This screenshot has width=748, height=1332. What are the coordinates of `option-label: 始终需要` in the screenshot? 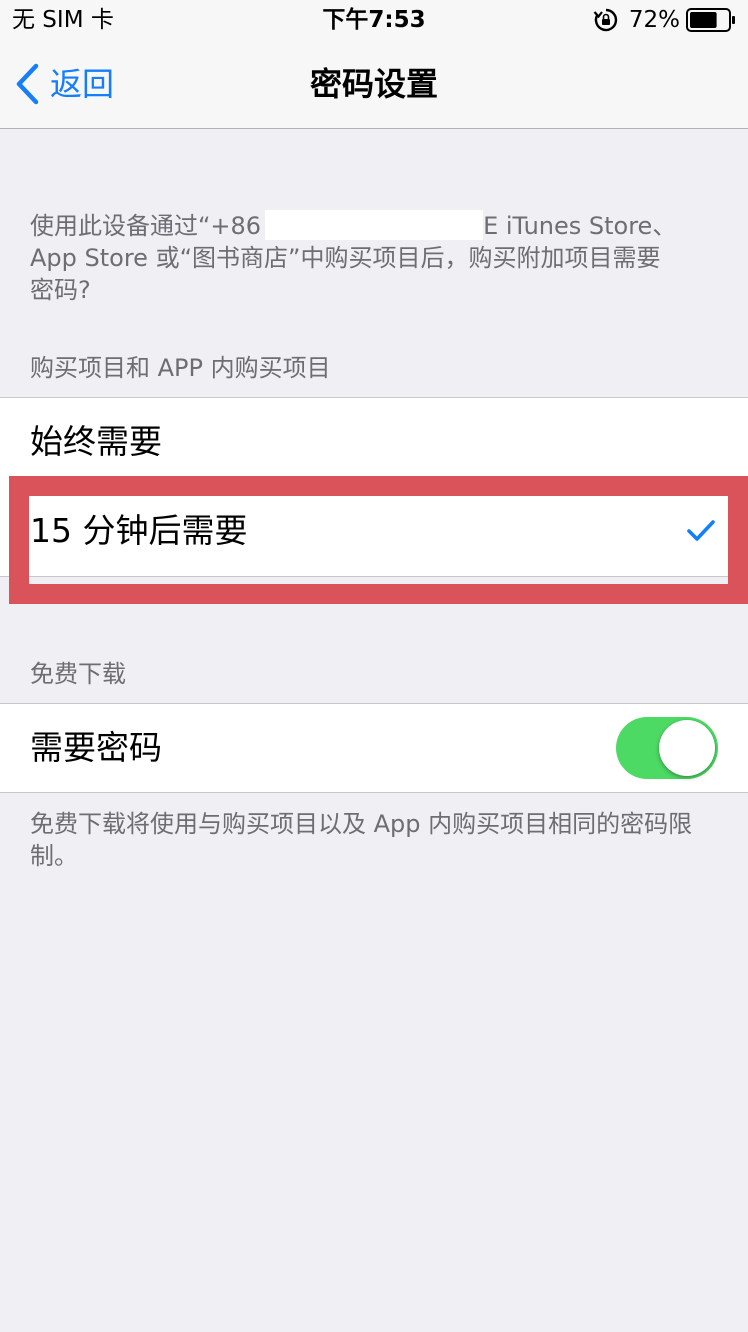 It's located at (96, 441).